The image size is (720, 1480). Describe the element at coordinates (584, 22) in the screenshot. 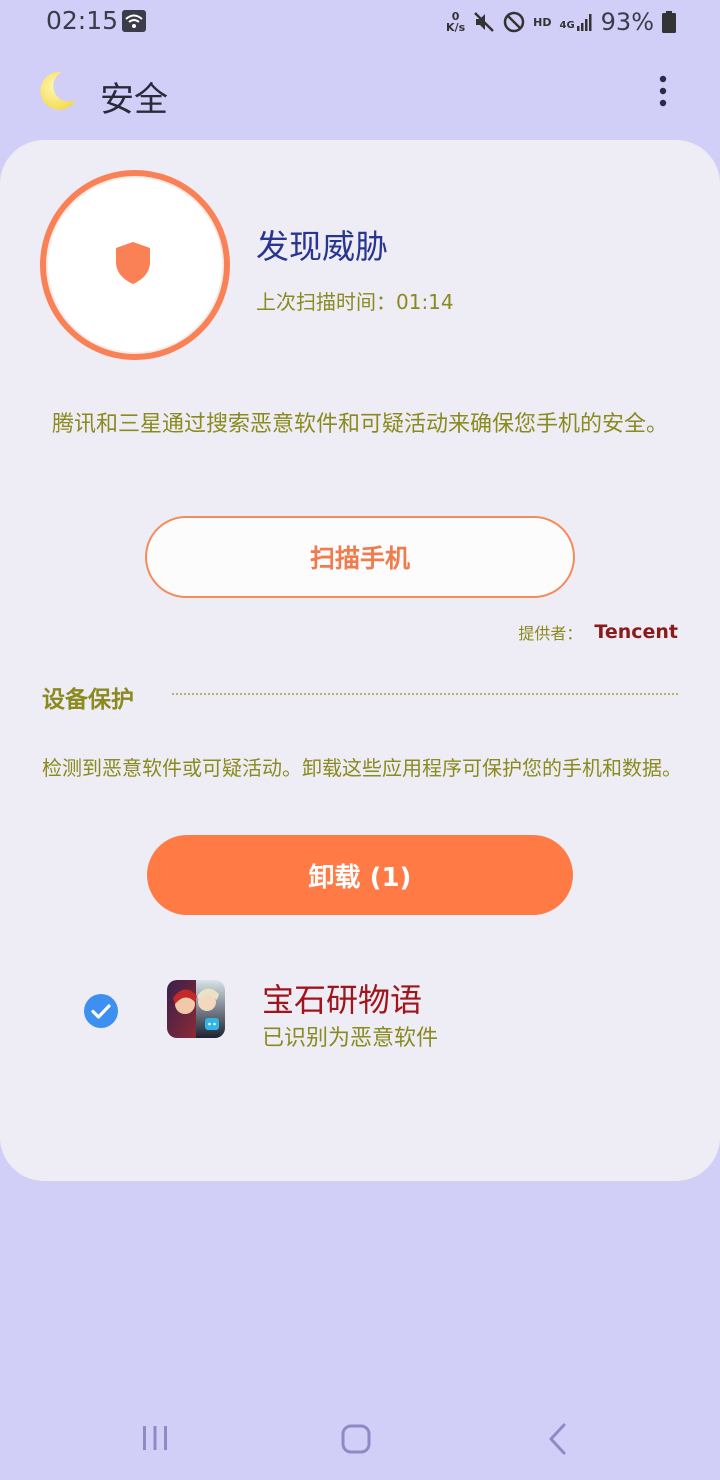

I see `signal-icon` at that location.